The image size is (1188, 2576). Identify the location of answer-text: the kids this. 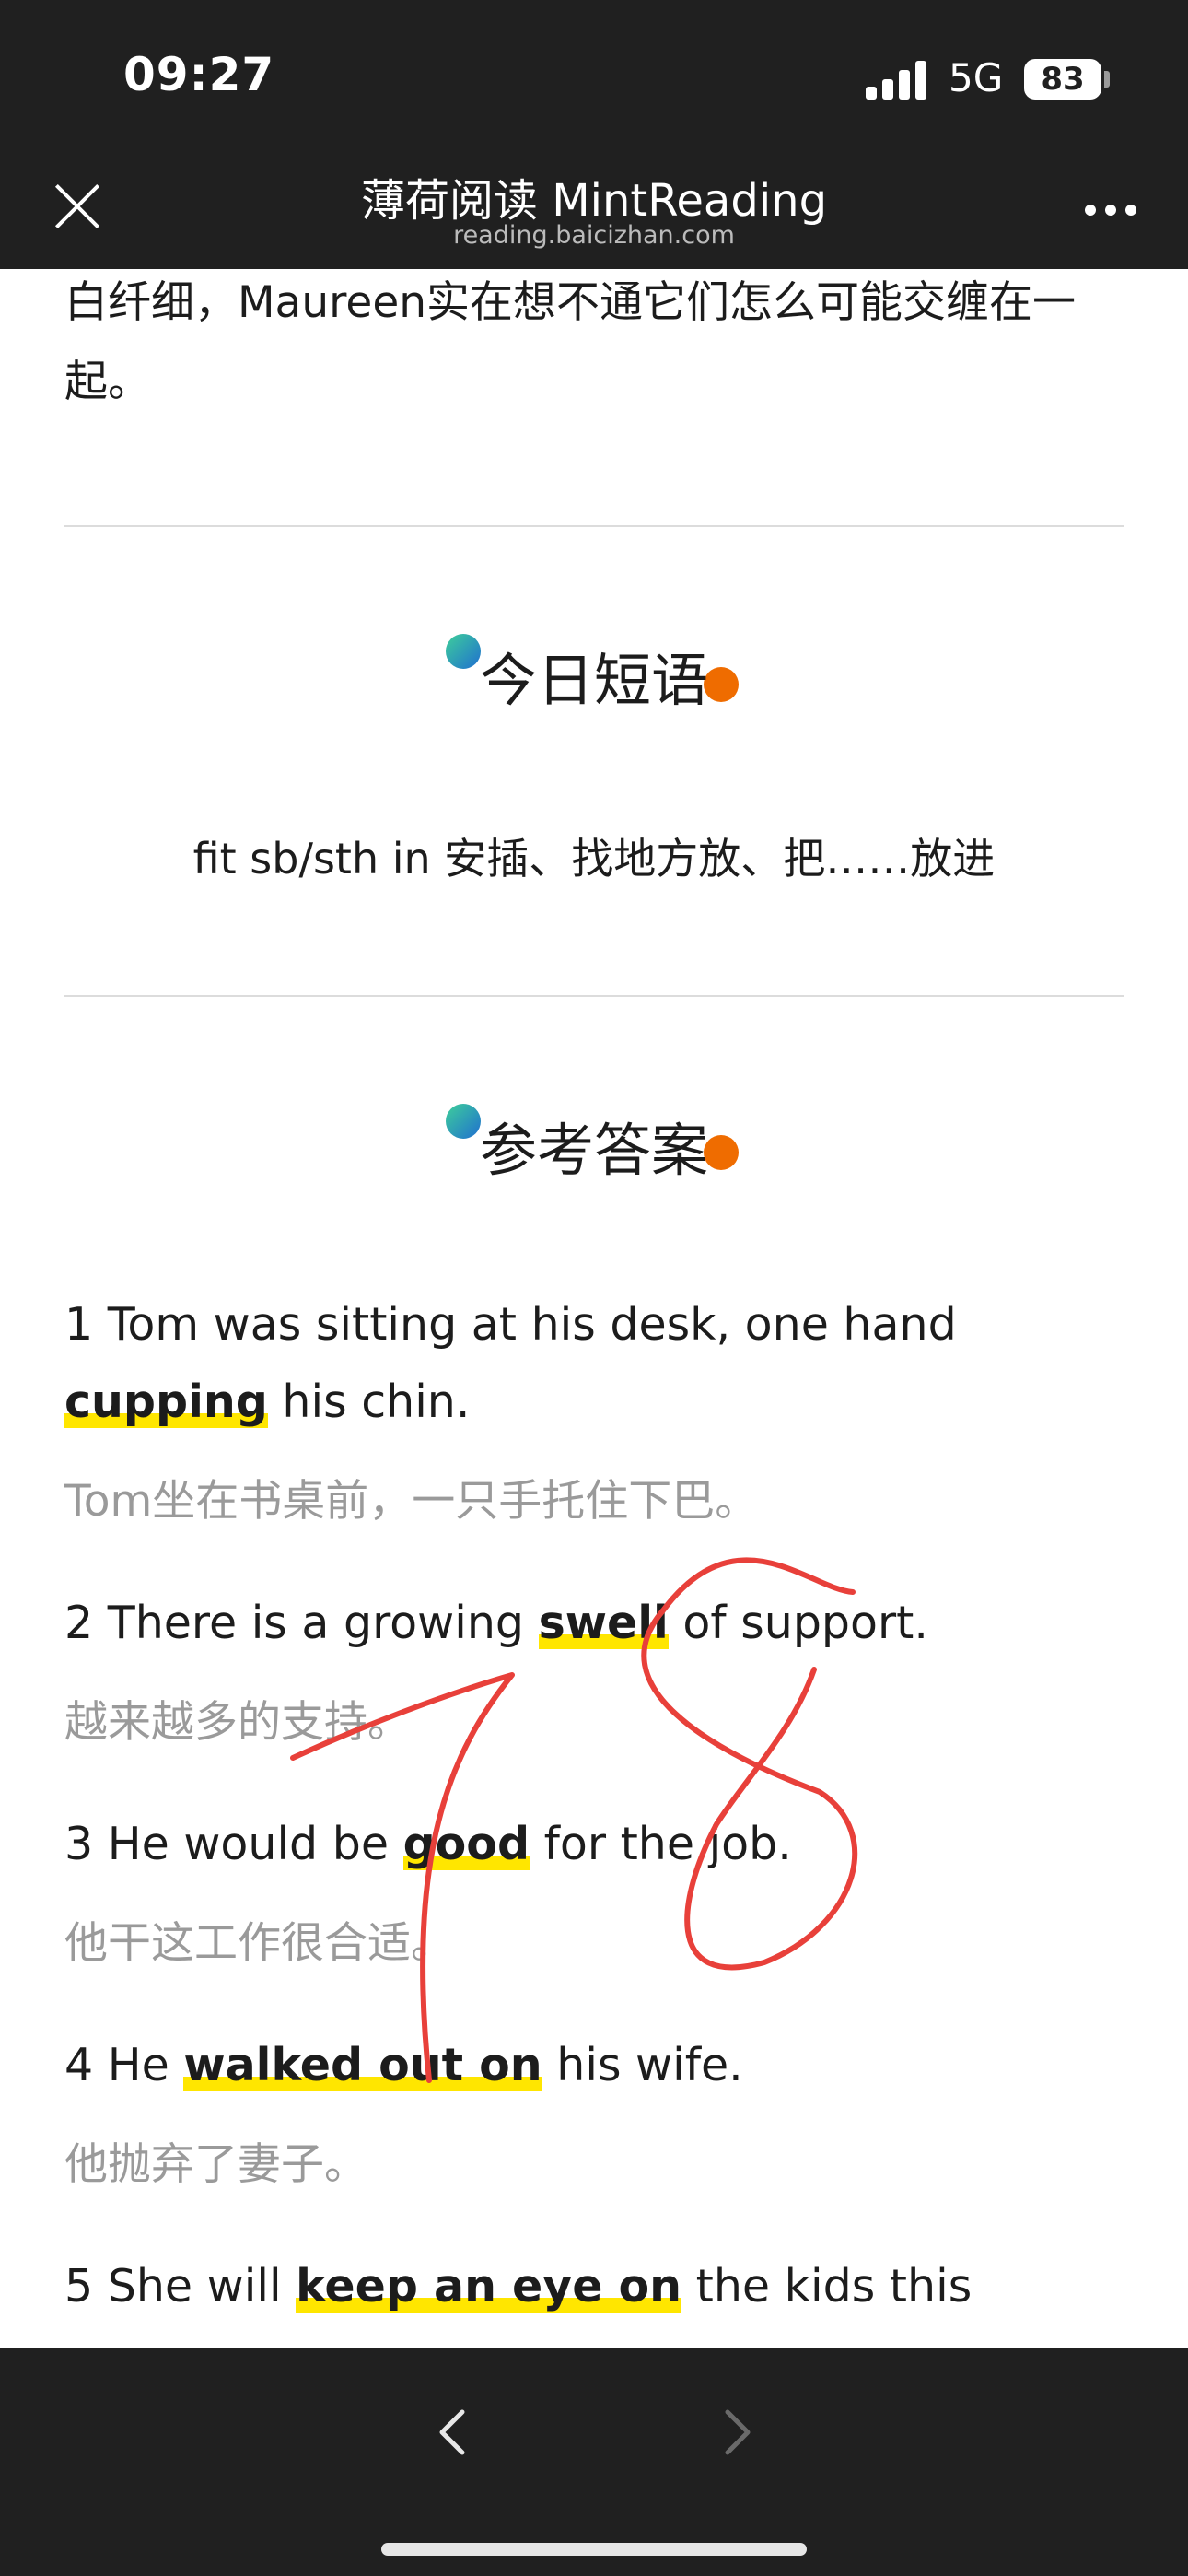
(827, 2286).